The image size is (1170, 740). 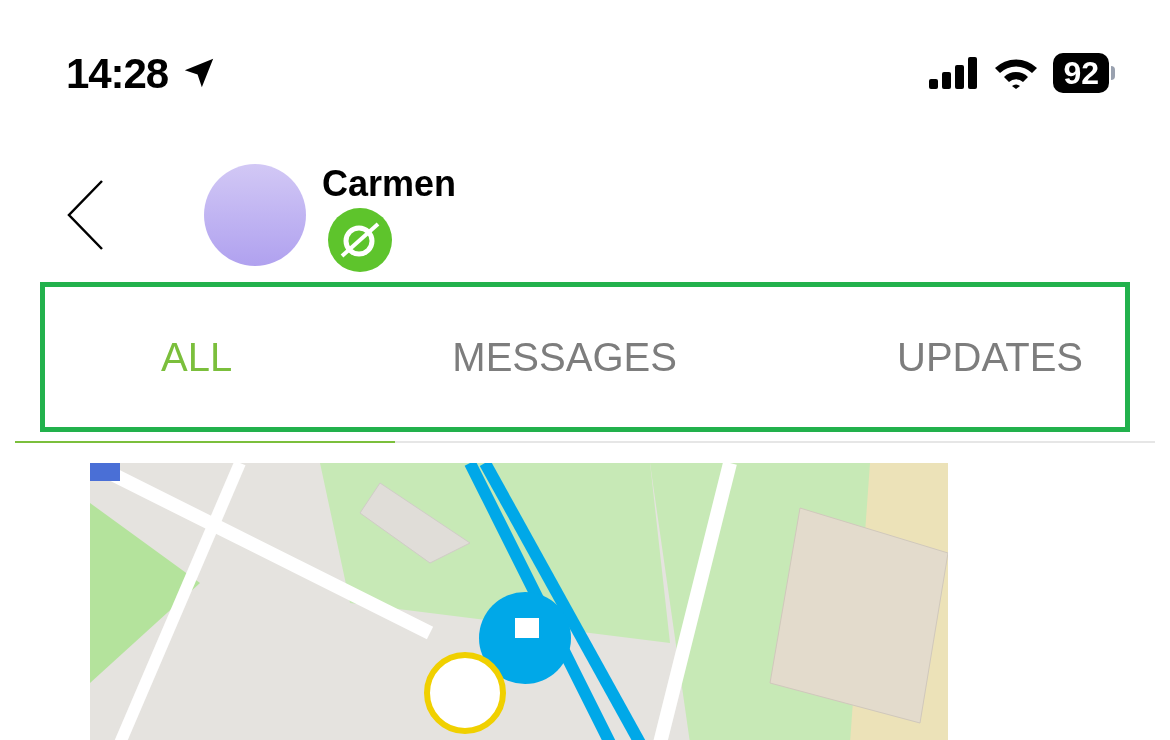 I want to click on wifi-icon, so click(x=1016, y=73).